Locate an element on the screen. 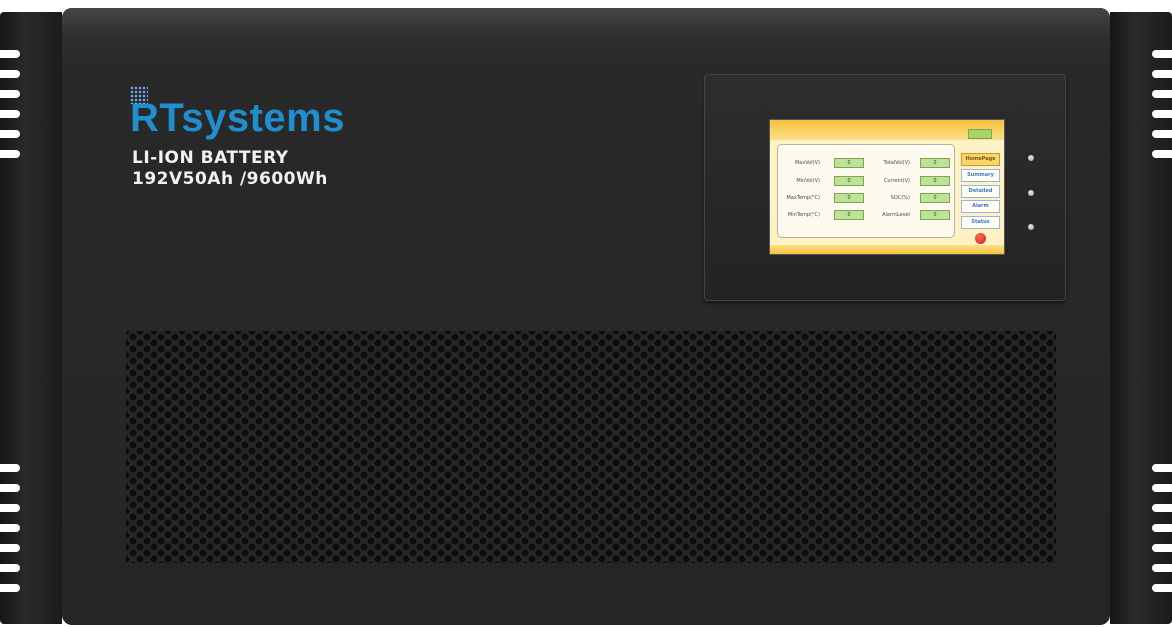  status-badge is located at coordinates (980, 134).